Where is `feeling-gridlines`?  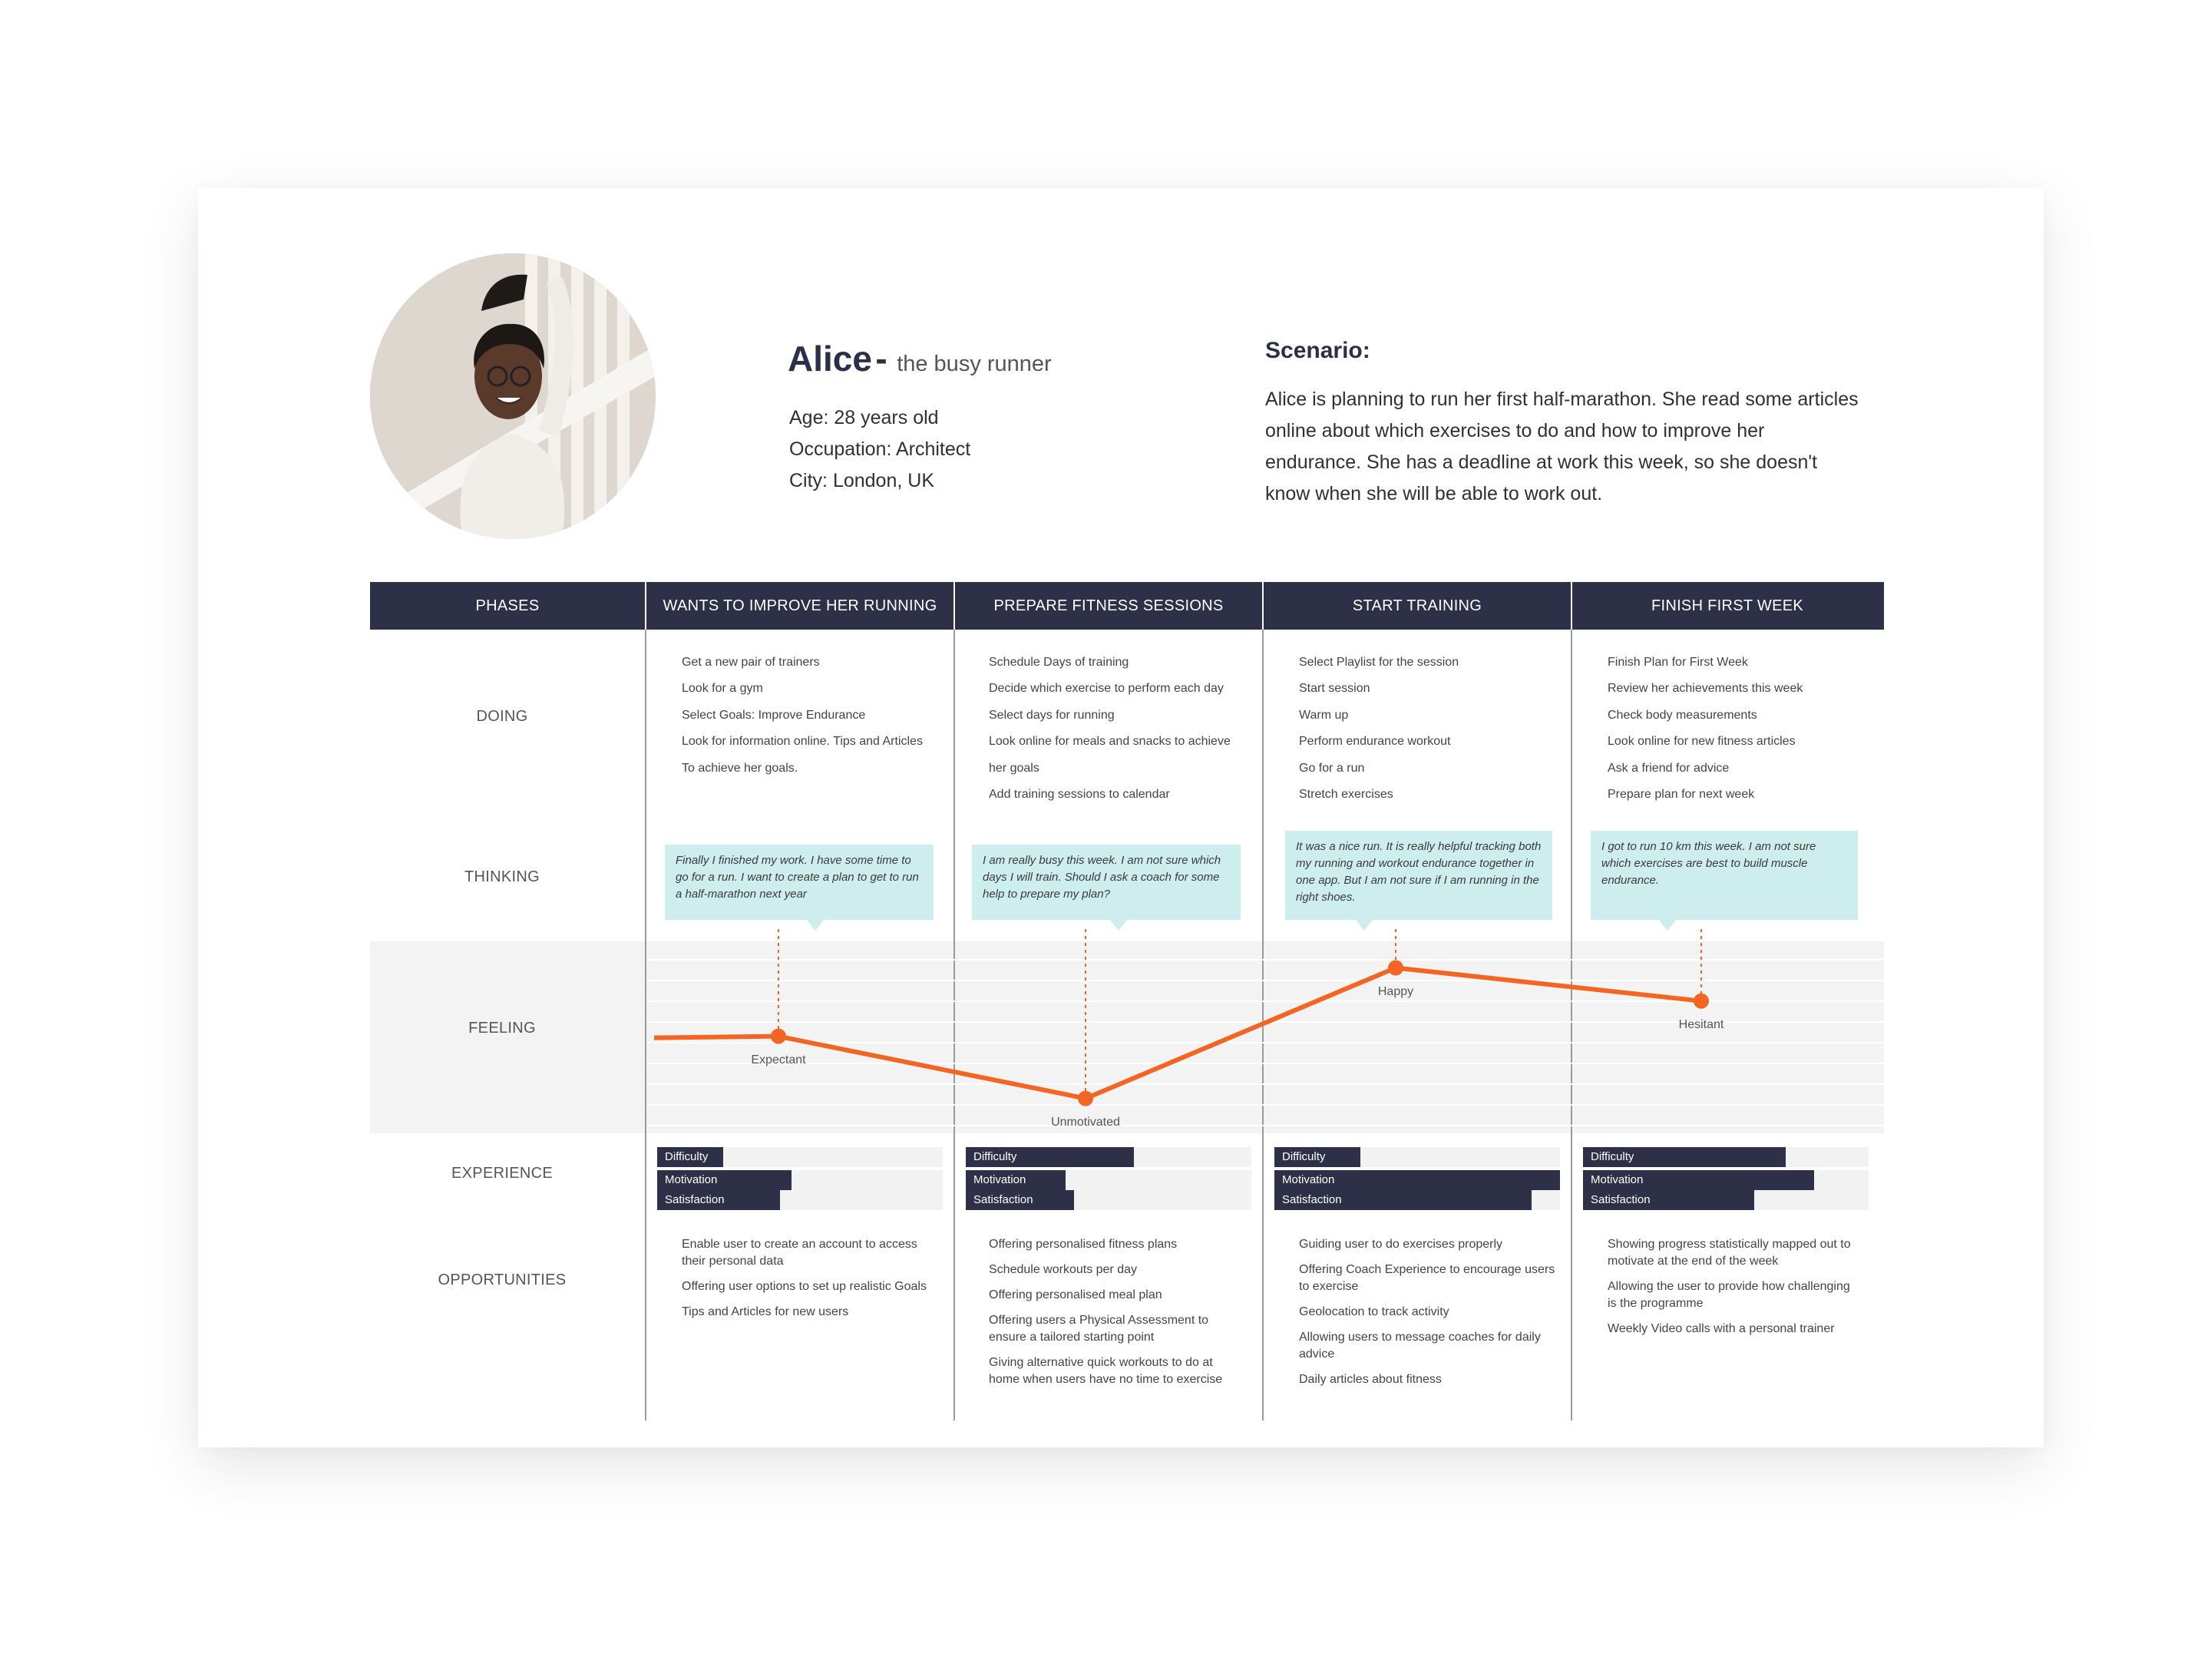 feeling-gridlines is located at coordinates (1265, 1042).